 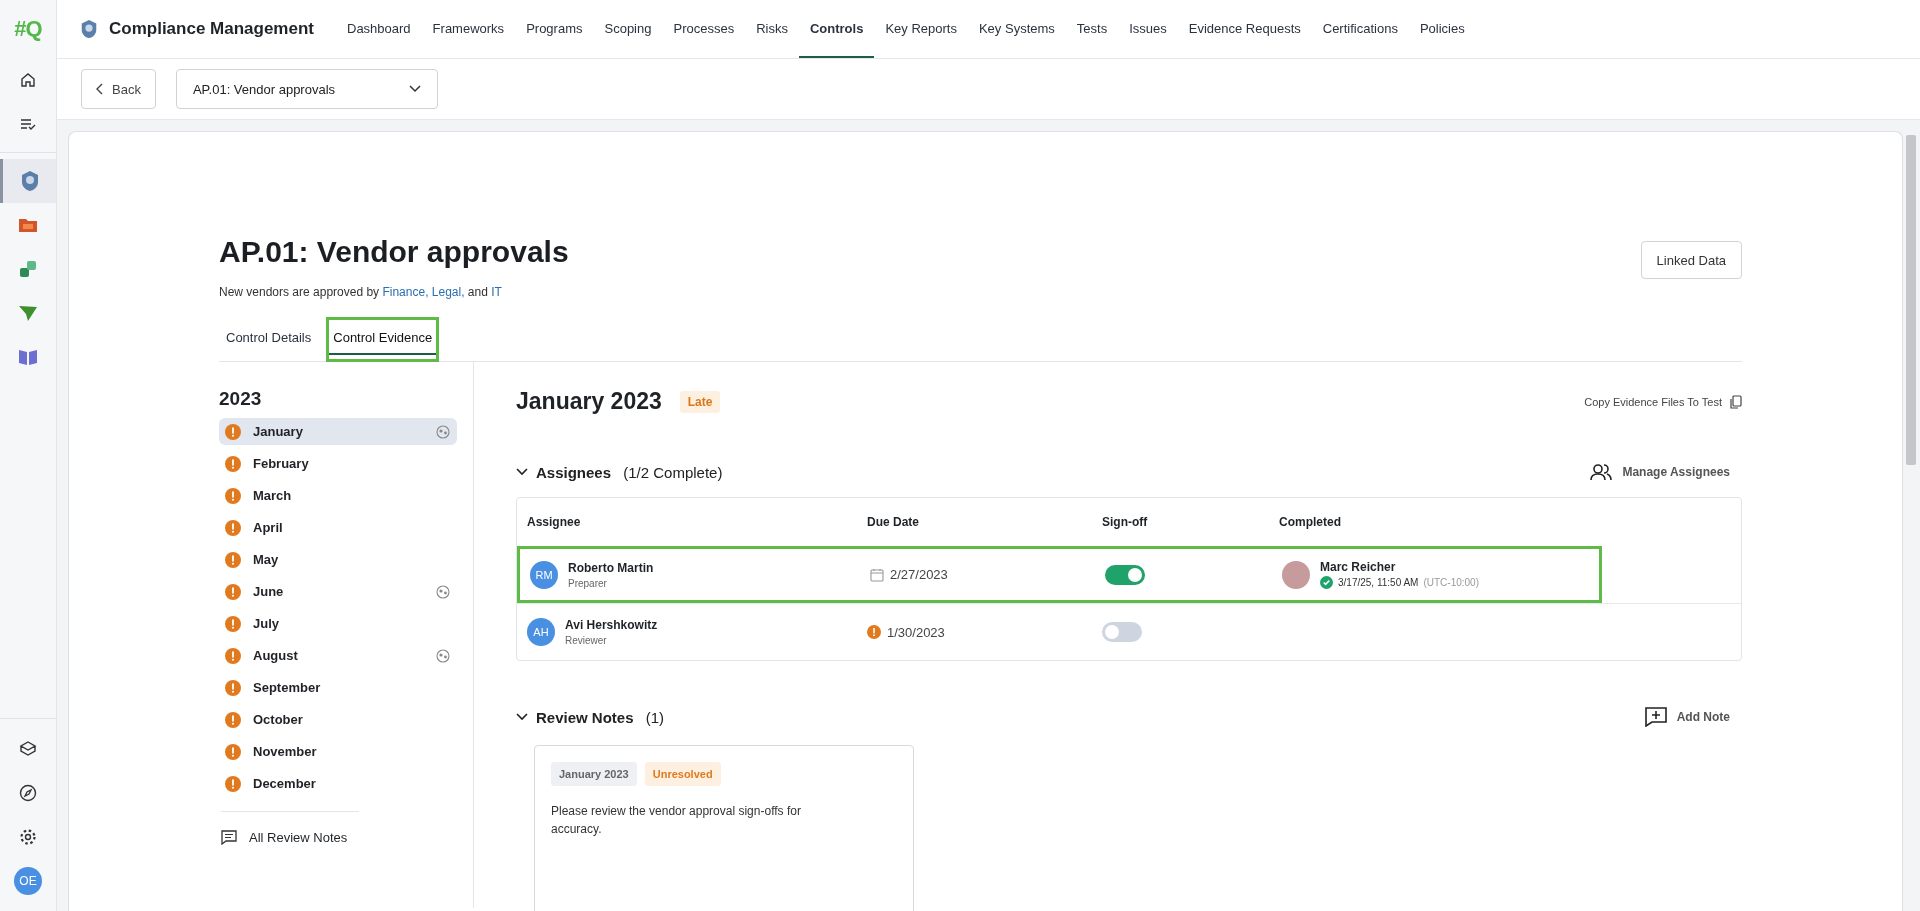 What do you see at coordinates (916, 632) in the screenshot?
I see `due-date: 1/30/2023` at bounding box center [916, 632].